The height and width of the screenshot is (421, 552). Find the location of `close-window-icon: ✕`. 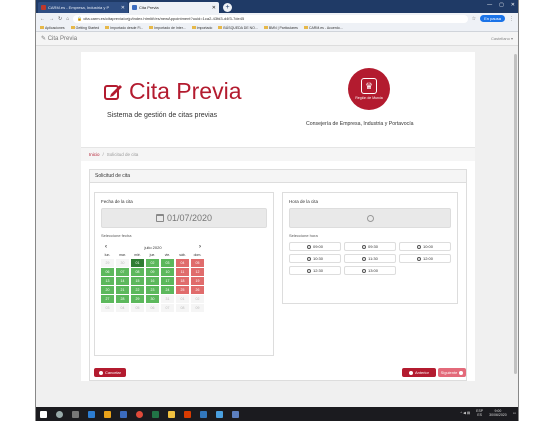

close-window-icon: ✕ is located at coordinates (513, 5).